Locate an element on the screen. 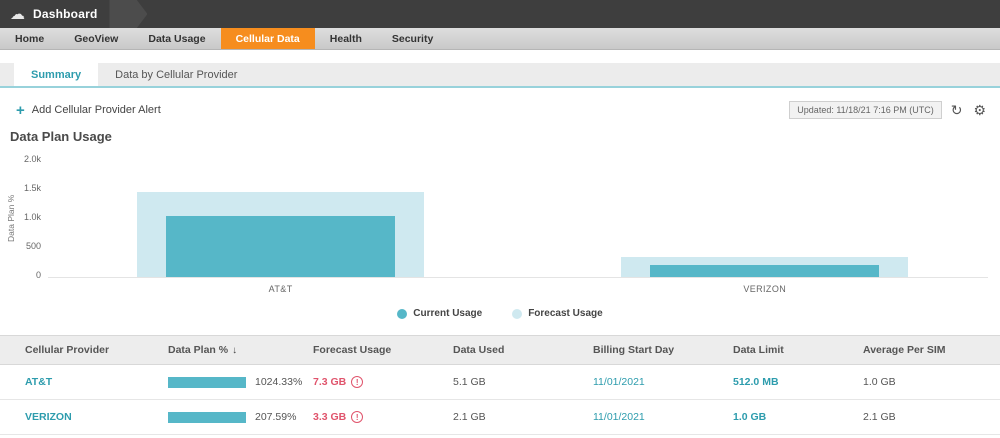 The height and width of the screenshot is (438, 1000). legend-item-forecast-usage: Forecast Usage is located at coordinates (557, 313).